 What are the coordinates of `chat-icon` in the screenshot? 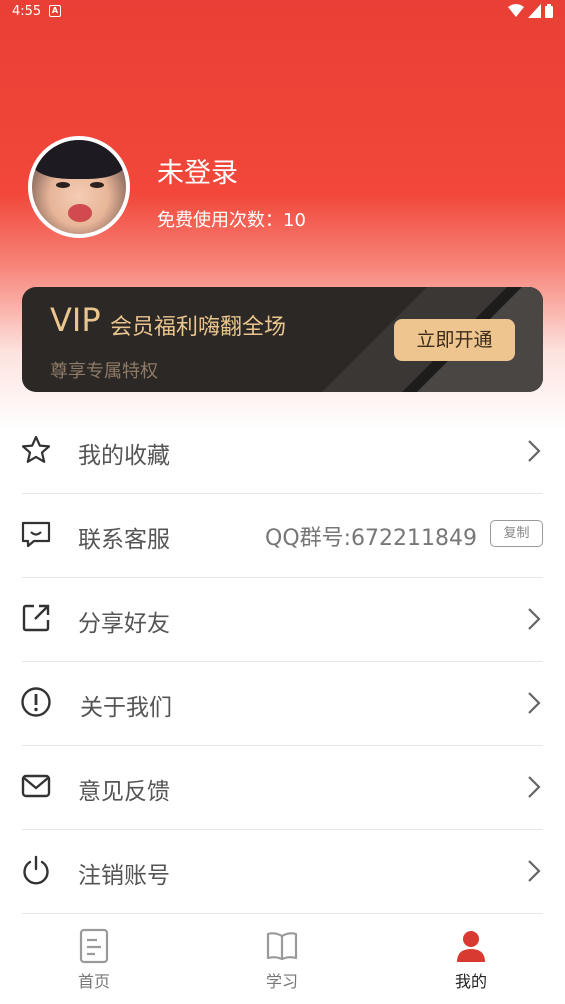 It's located at (36, 534).